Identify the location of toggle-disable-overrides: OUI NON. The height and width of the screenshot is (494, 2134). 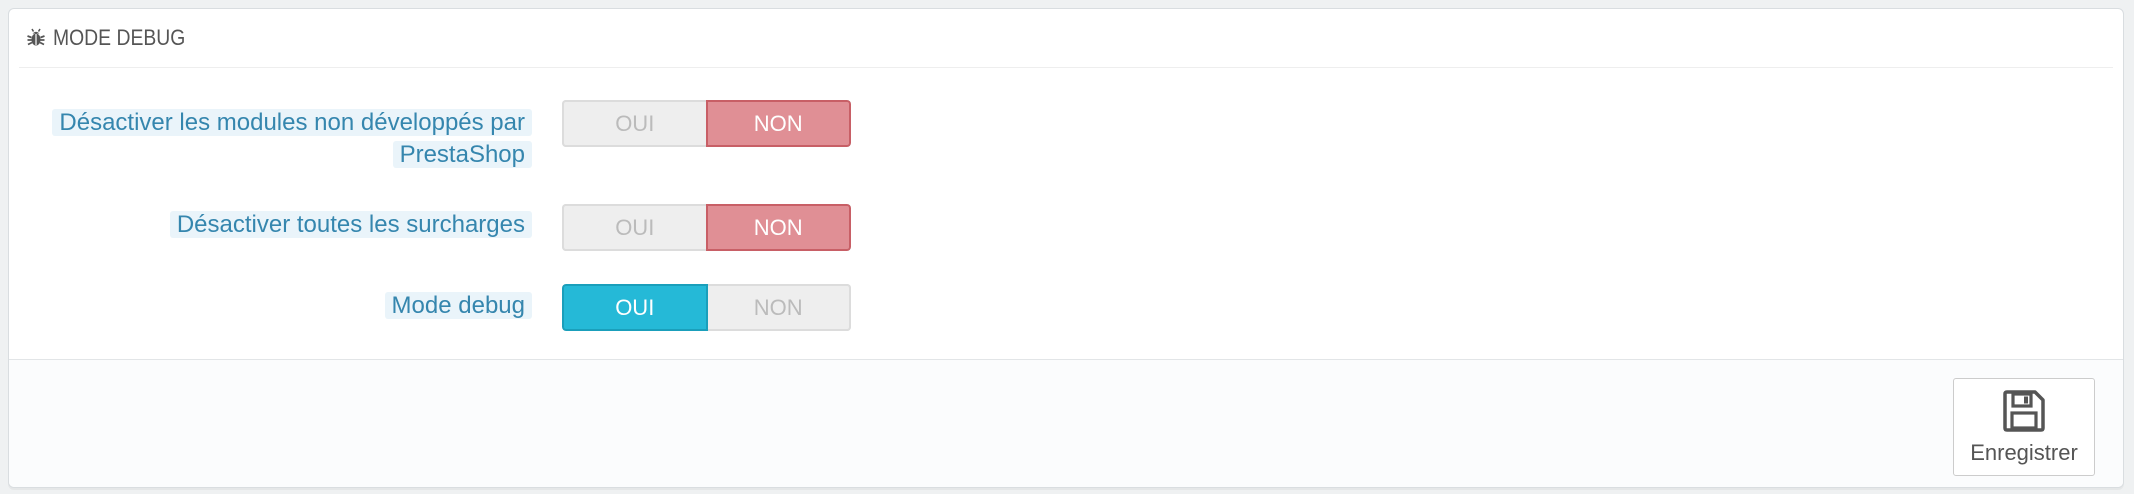
(706, 227).